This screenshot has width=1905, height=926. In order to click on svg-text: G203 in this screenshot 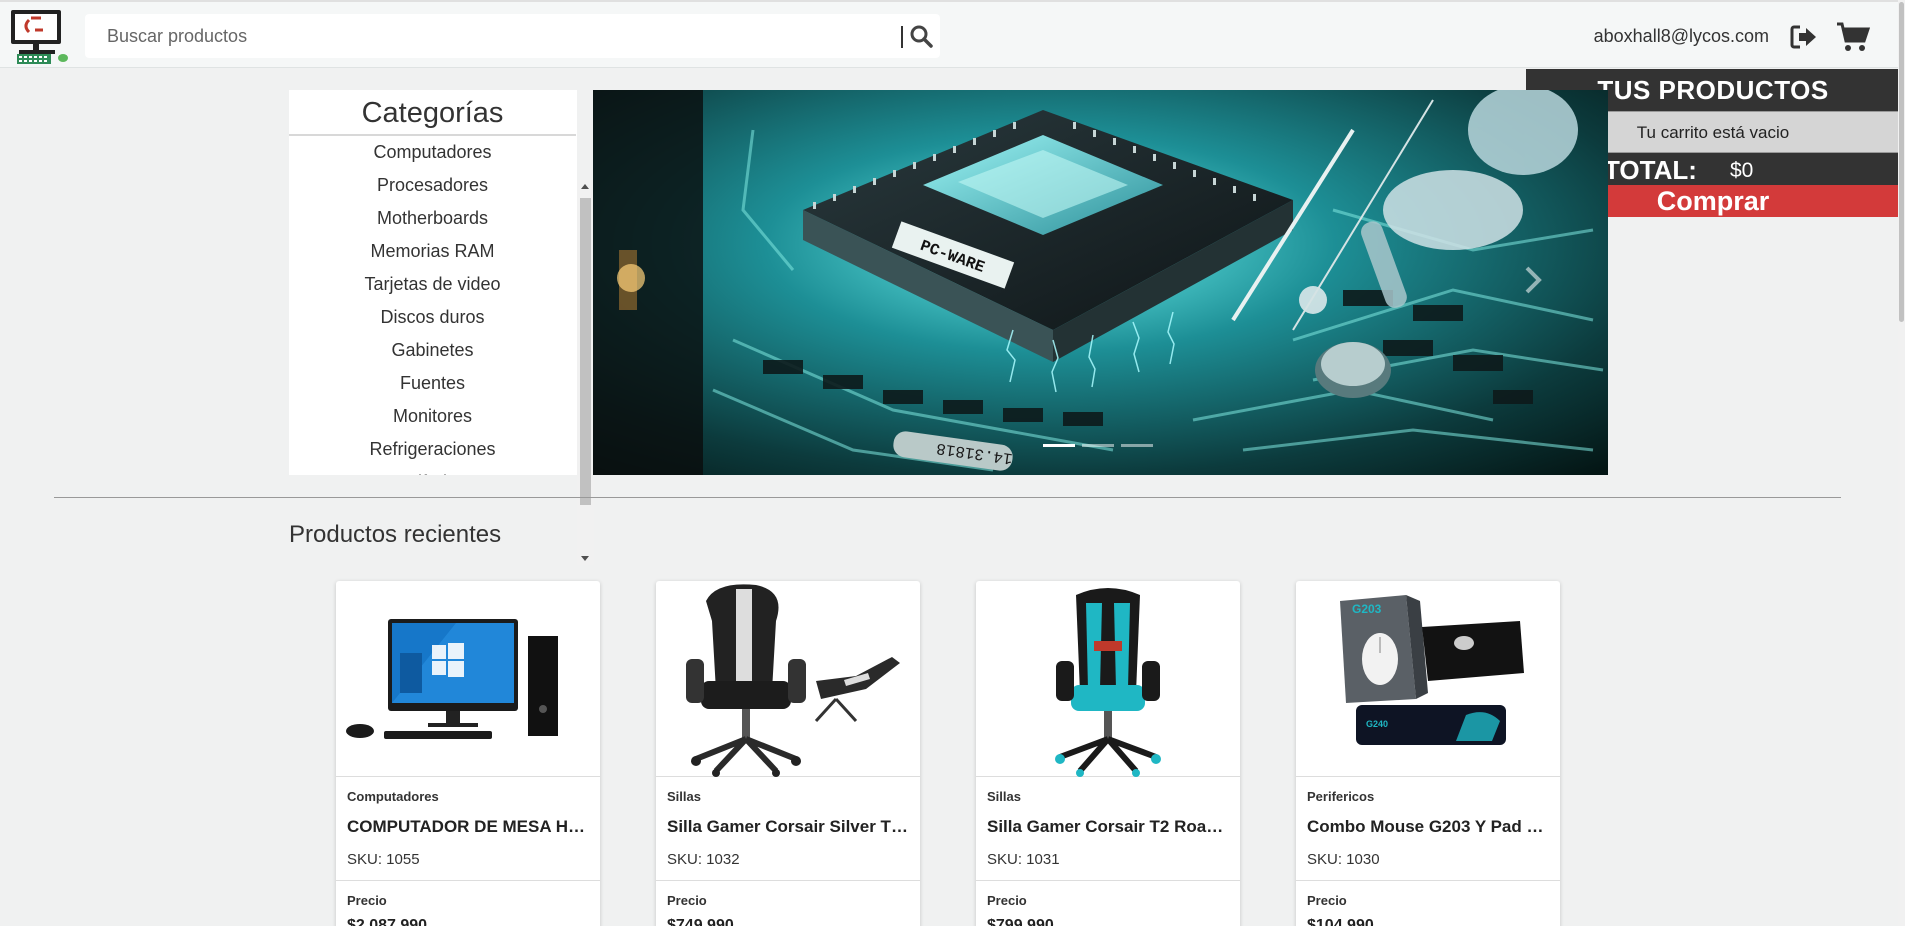, I will do `click(1367, 609)`.